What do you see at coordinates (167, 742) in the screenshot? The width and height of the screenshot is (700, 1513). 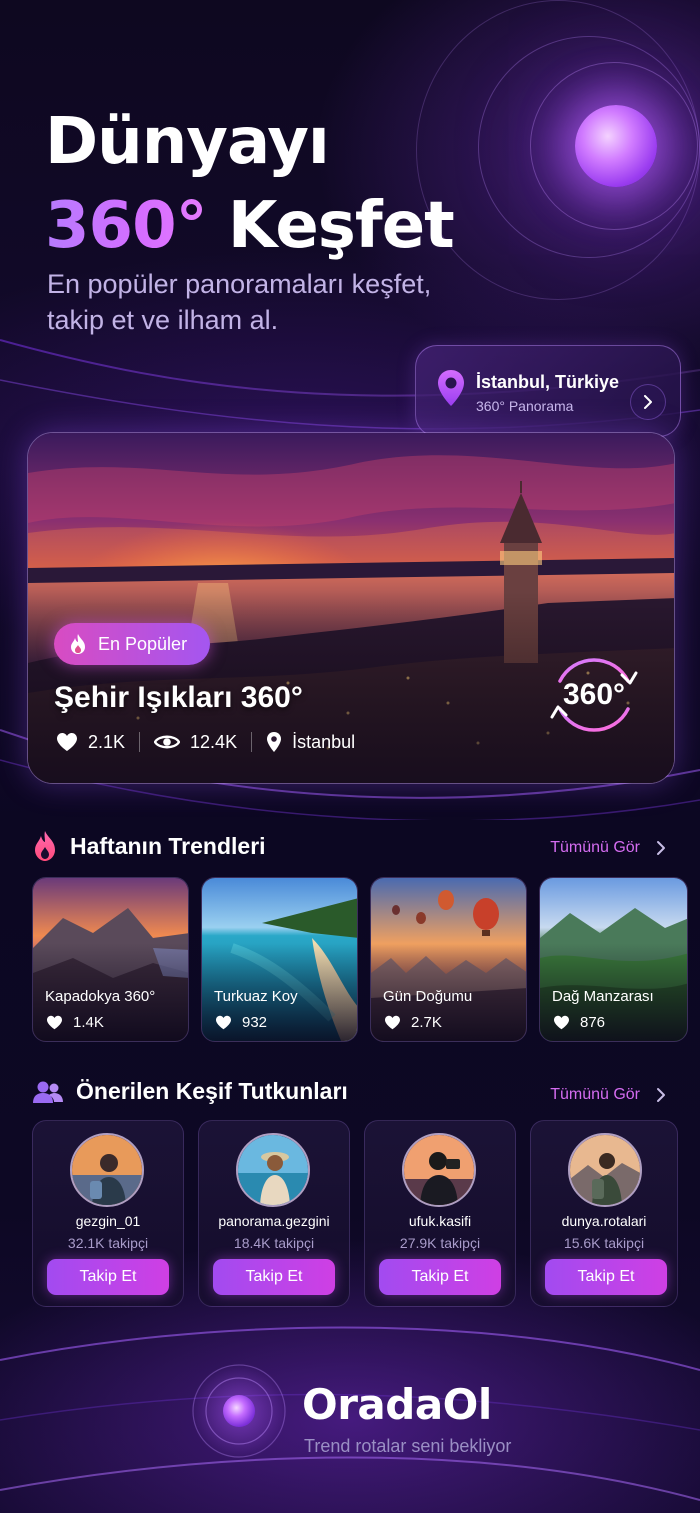 I see `eye-icon` at bounding box center [167, 742].